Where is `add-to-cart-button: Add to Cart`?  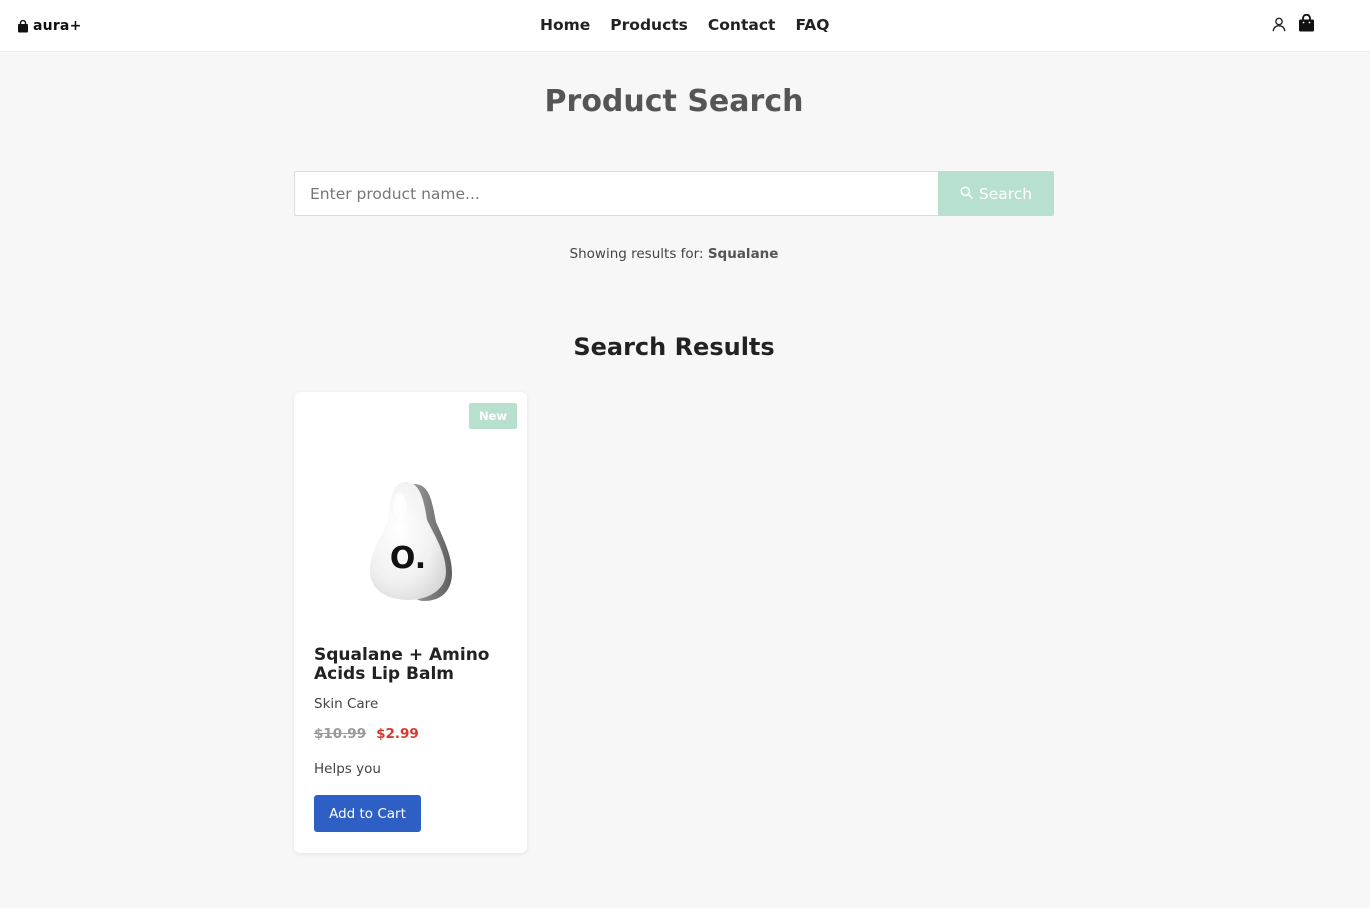
add-to-cart-button: Add to Cart is located at coordinates (367, 813).